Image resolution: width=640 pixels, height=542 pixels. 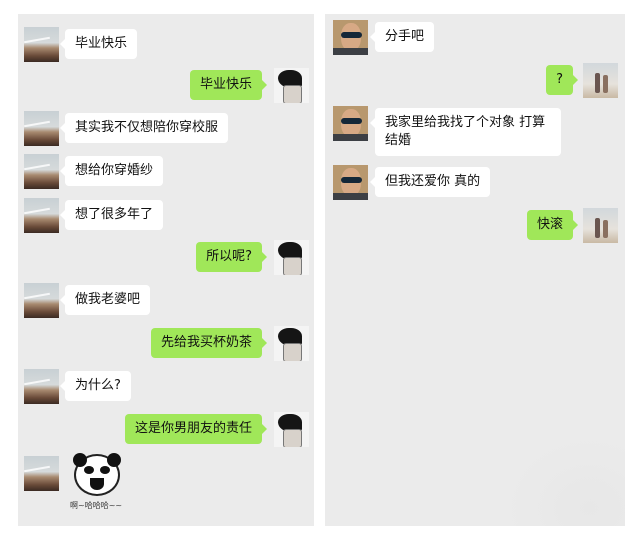 What do you see at coordinates (98, 44) in the screenshot?
I see `message-bubble-incoming: 毕业快乐` at bounding box center [98, 44].